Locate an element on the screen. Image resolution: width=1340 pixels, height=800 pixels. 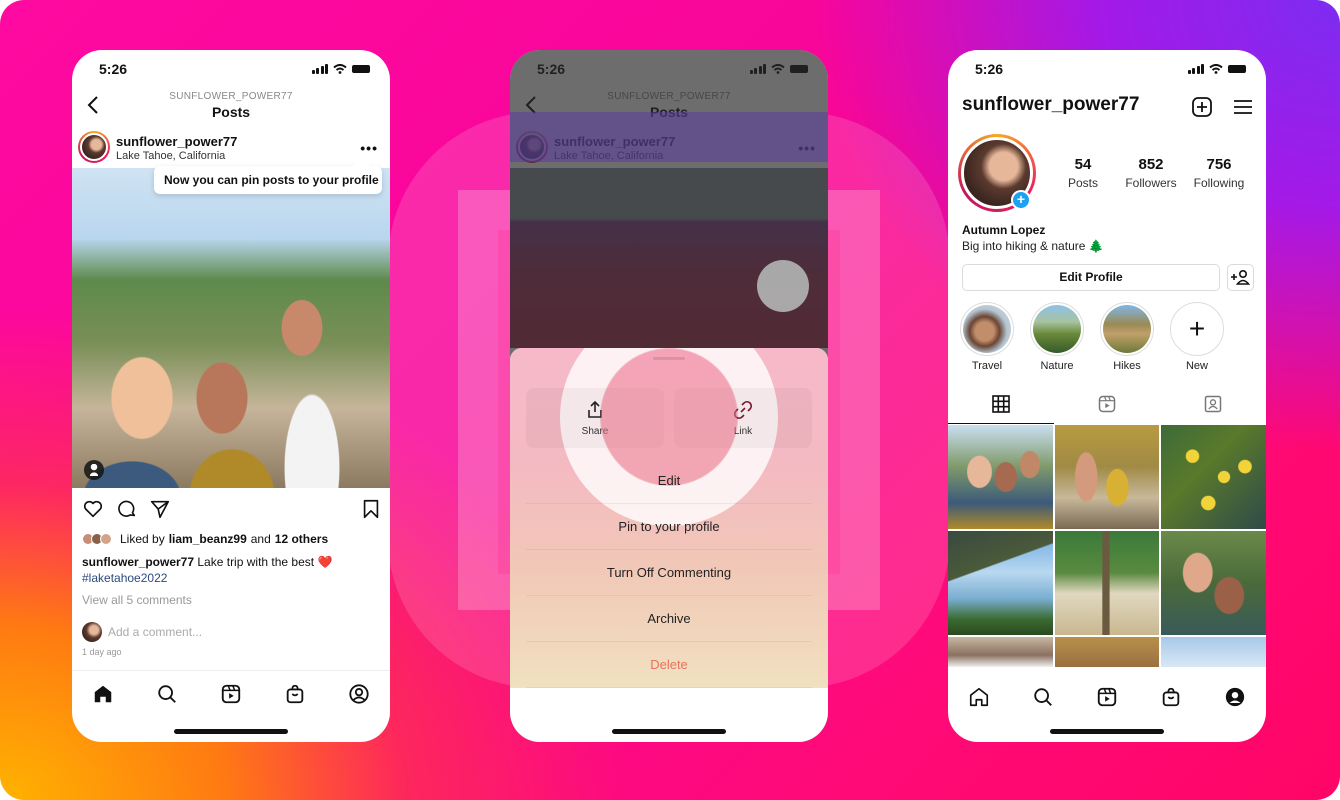
highlight-new: + New is located at coordinates (1197, 337).